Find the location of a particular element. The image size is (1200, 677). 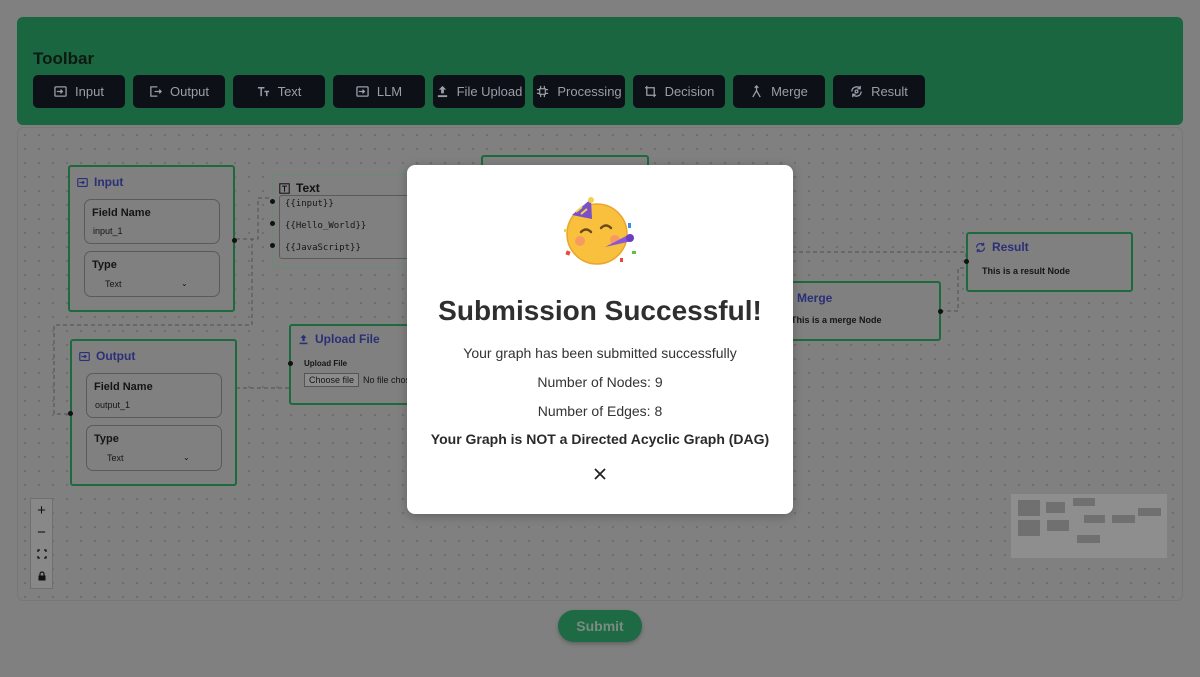

result-node-title: Result is located at coordinates (1010, 247).